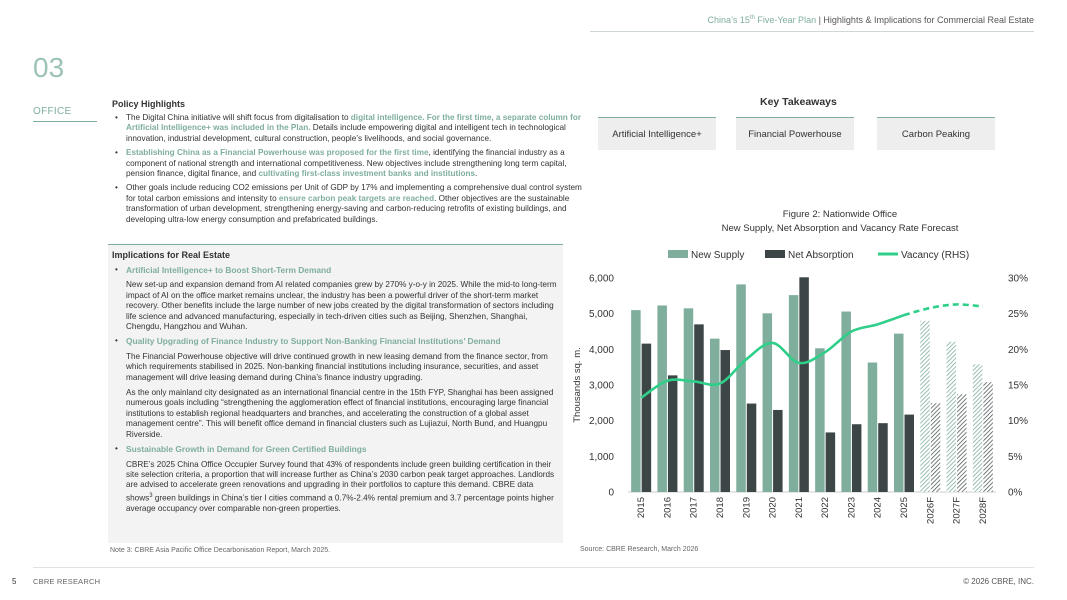 This screenshot has height=600, width=1067. What do you see at coordinates (821, 255) in the screenshot?
I see `legend-label: Net Absorption` at bounding box center [821, 255].